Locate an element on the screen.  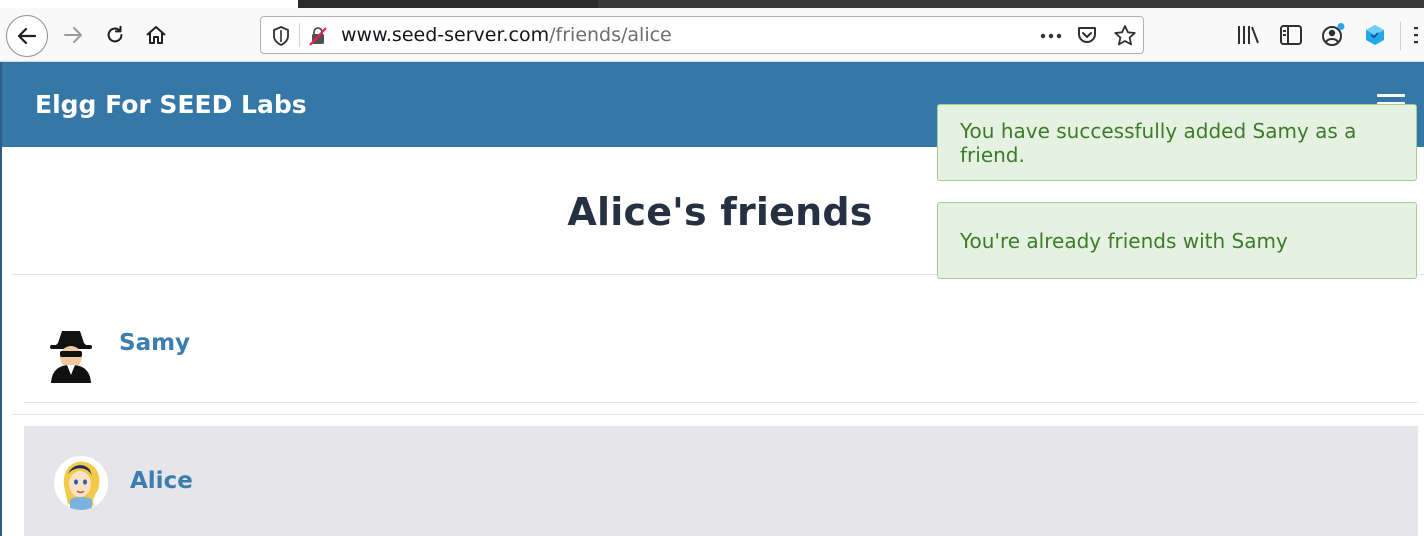
library-button is located at coordinates (1248, 35).